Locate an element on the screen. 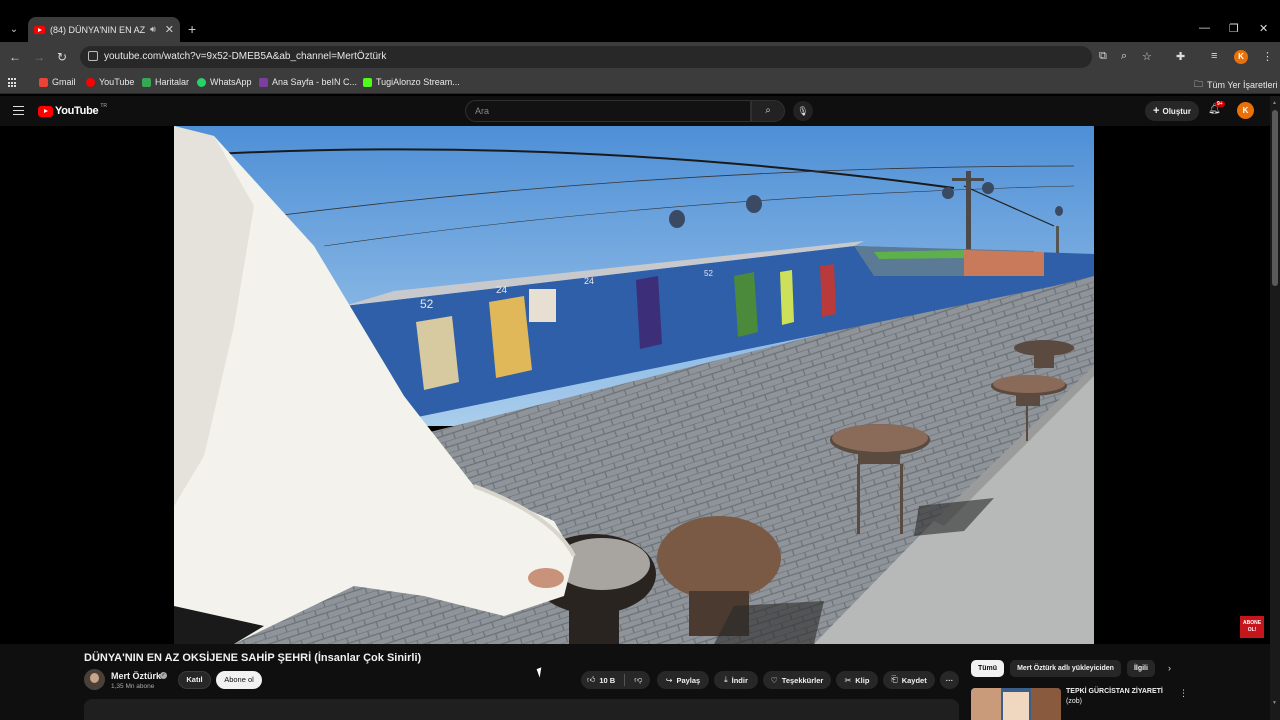  chevron-right-icon: › is located at coordinates (1169, 668).